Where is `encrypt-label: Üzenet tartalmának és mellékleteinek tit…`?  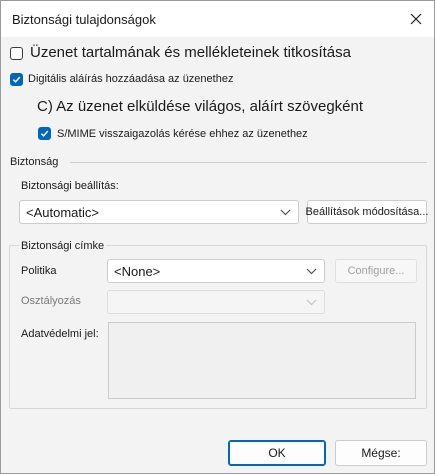 encrypt-label: Üzenet tartalmának és mellékleteinek tit… is located at coordinates (190, 52).